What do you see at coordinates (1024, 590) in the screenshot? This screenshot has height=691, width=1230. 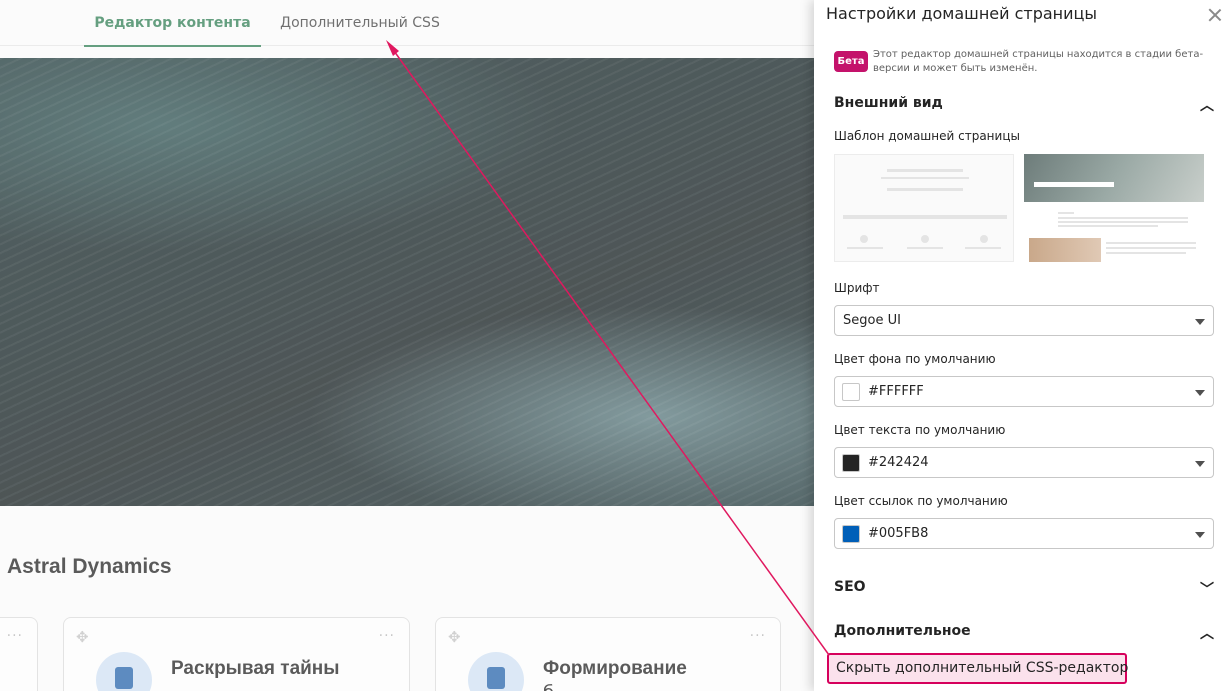 I see `section-seo-toggle: SEO ﹀` at bounding box center [1024, 590].